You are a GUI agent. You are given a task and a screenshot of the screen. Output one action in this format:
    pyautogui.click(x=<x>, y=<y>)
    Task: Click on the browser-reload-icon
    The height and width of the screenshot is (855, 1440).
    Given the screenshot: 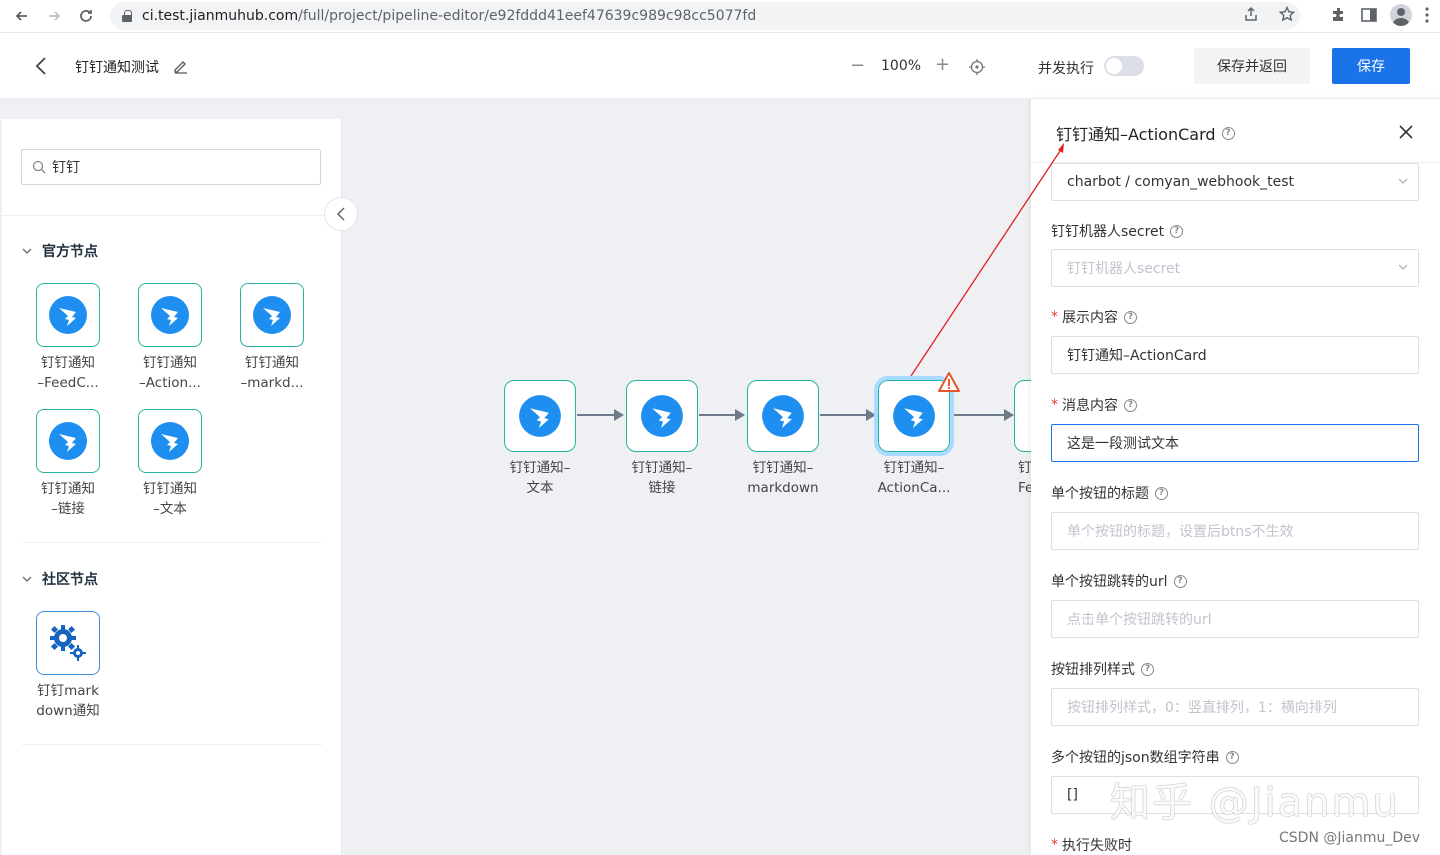 What is the action you would take?
    pyautogui.click(x=86, y=16)
    